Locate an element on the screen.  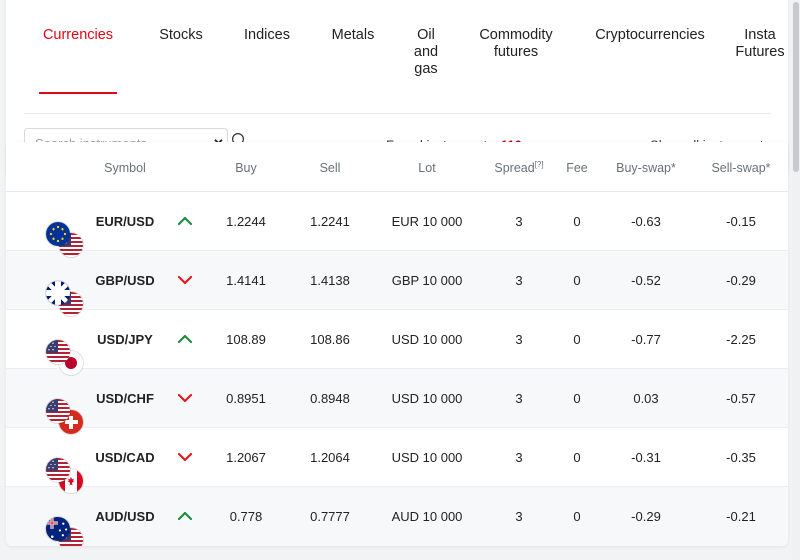
tab-metals: Metals is located at coordinates (353, 32).